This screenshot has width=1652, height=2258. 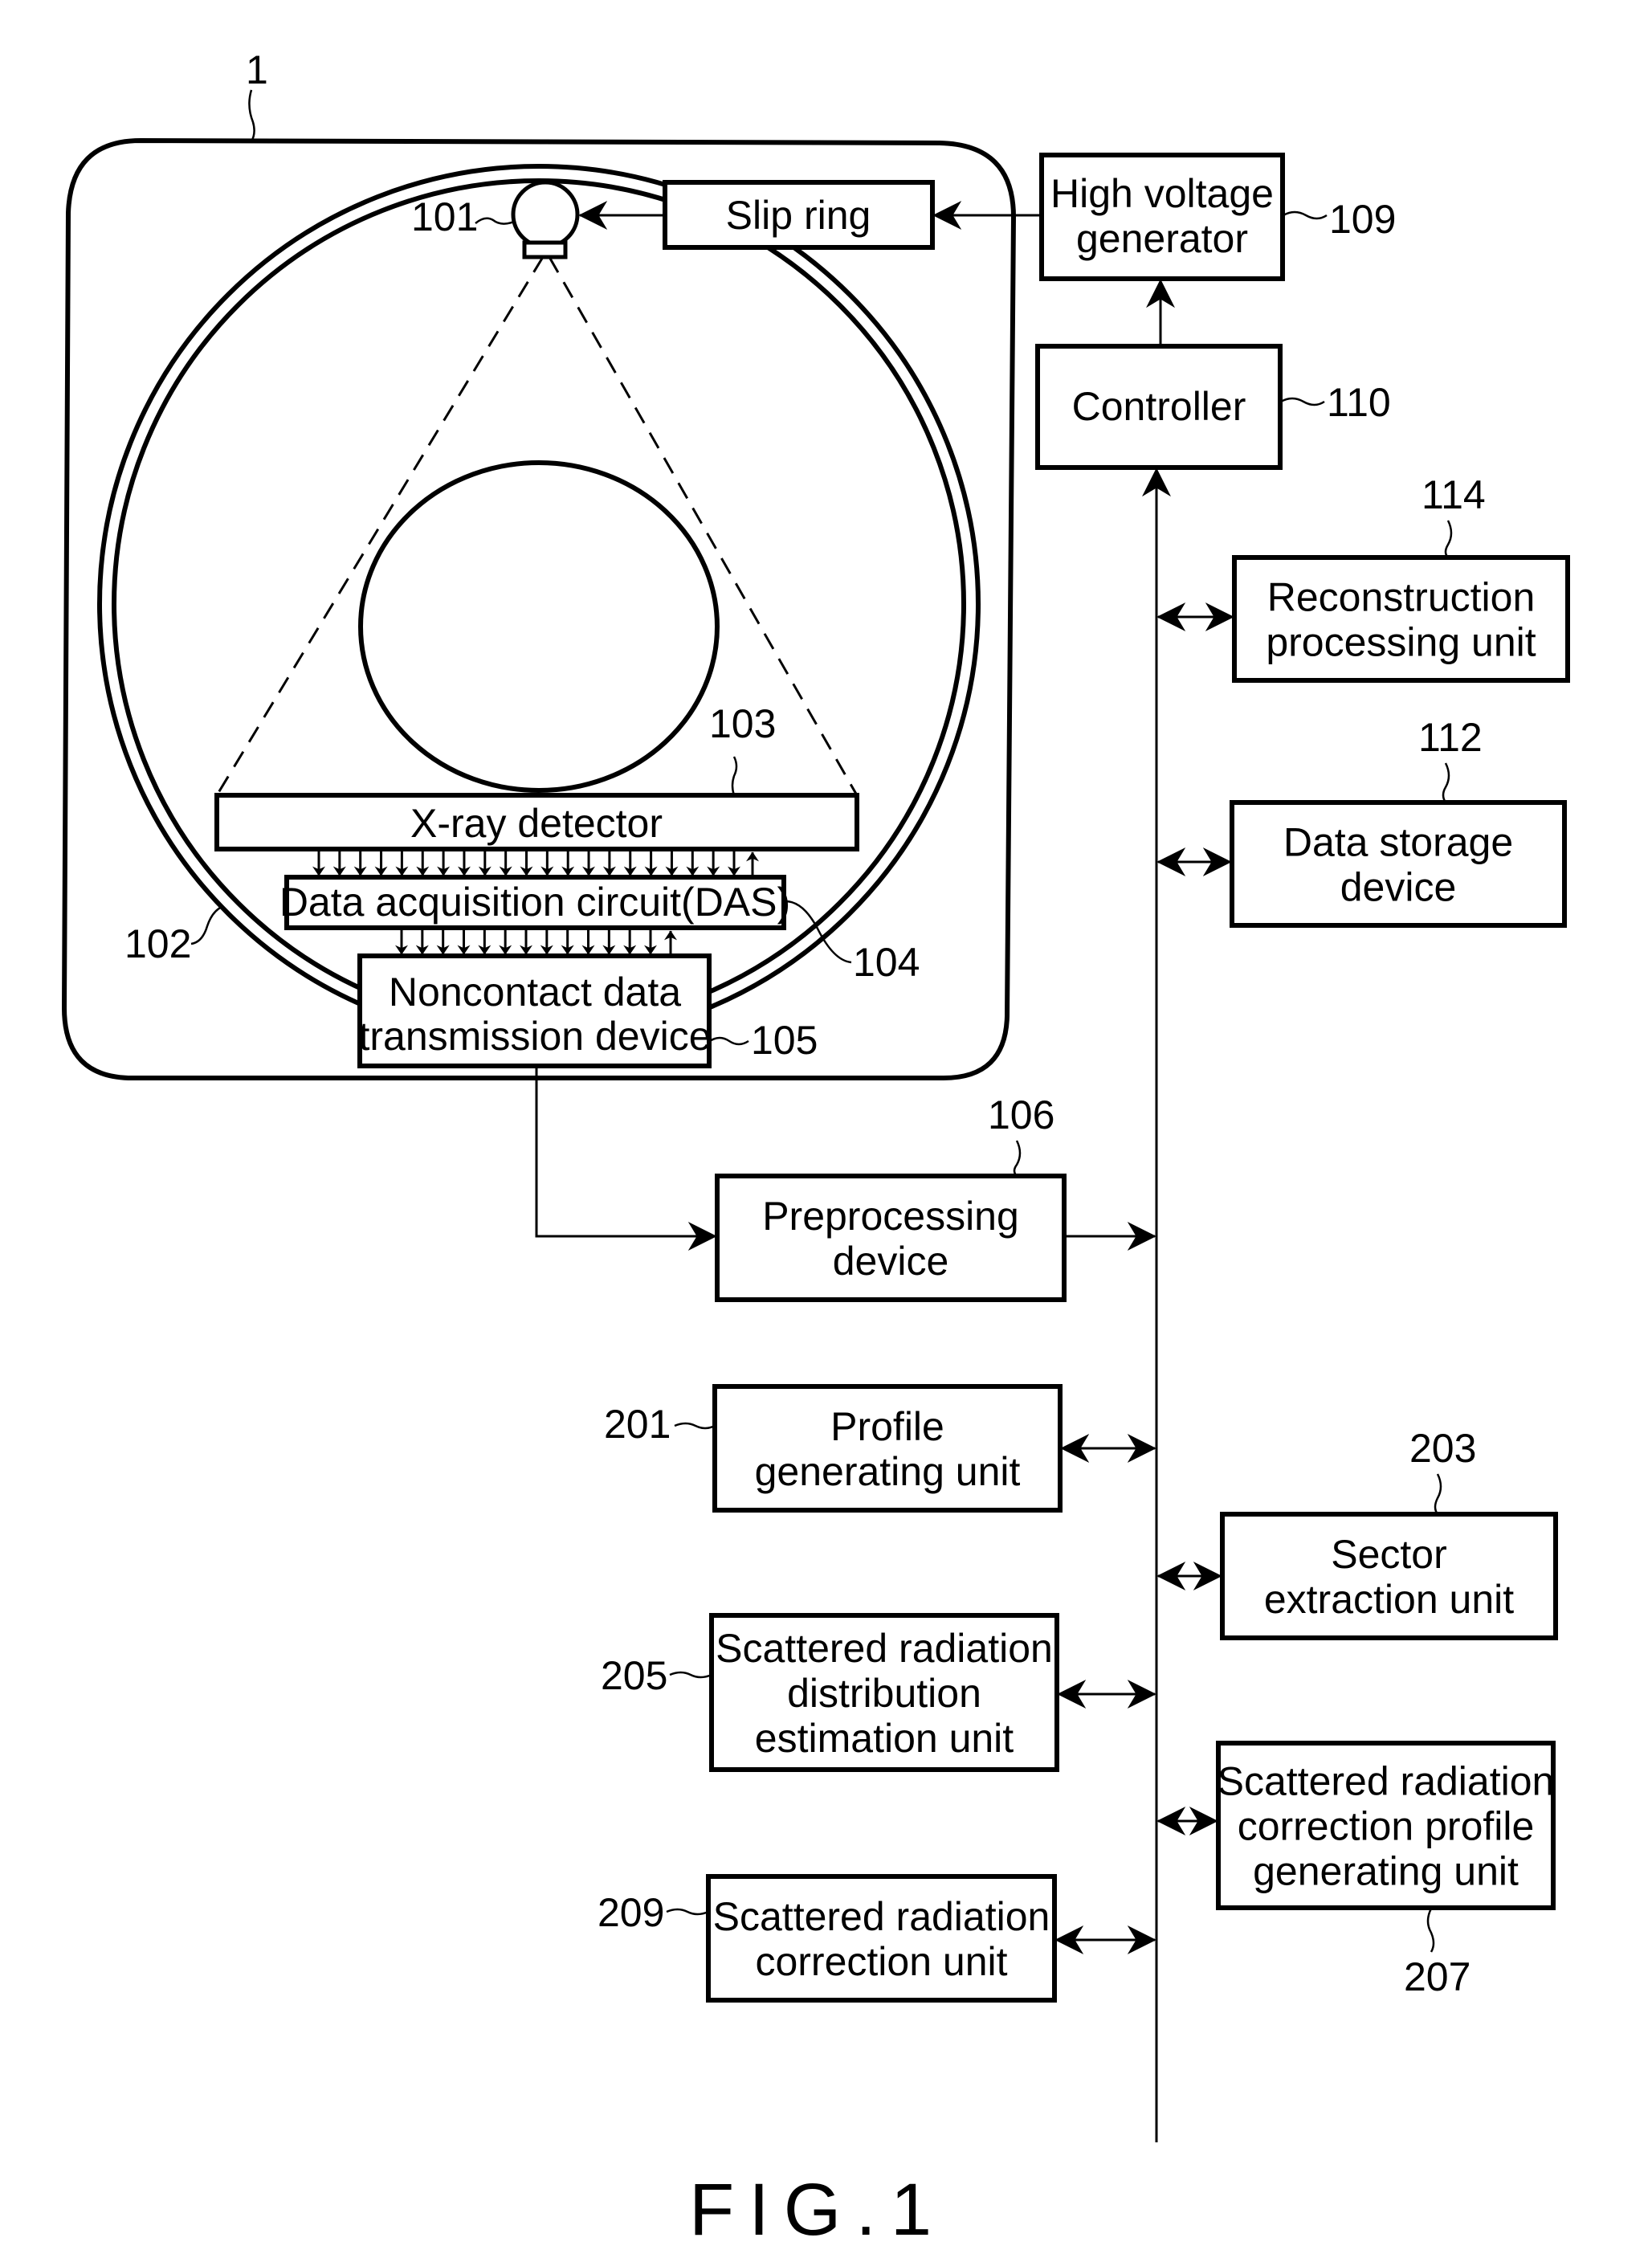 What do you see at coordinates (536, 943) in the screenshot?
I see `das-to-noncontact-arrows` at bounding box center [536, 943].